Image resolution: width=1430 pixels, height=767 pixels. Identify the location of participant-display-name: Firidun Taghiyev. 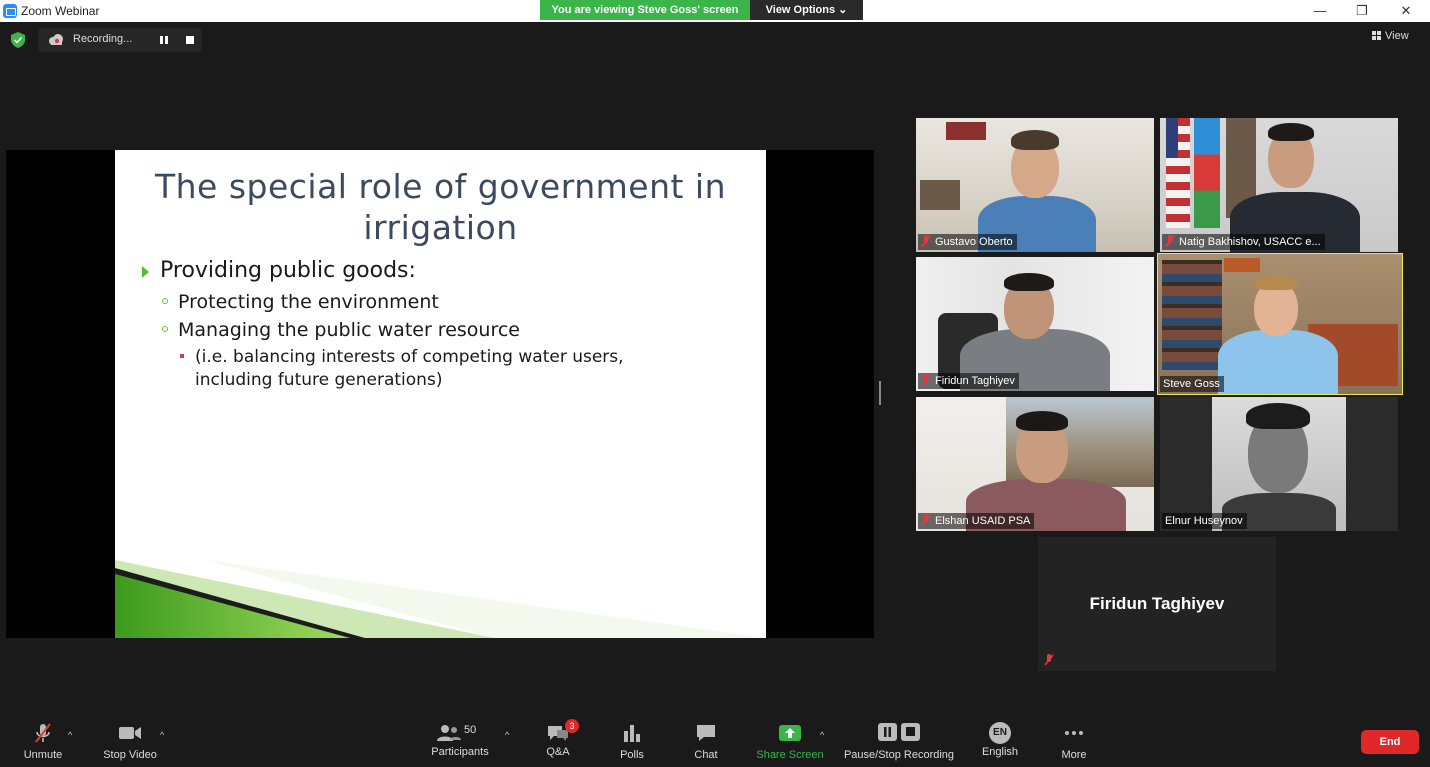
(1157, 603).